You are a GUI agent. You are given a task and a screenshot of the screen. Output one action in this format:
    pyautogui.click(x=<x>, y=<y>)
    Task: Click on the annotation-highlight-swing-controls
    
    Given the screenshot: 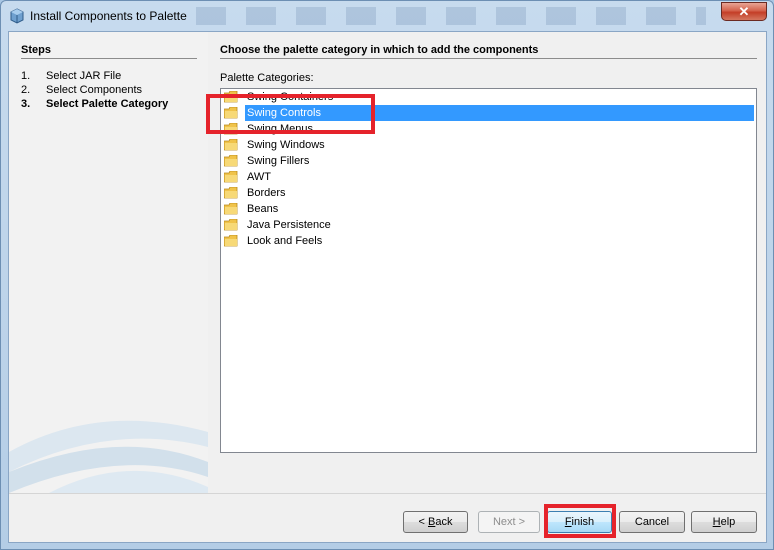 What is the action you would take?
    pyautogui.click(x=290, y=114)
    